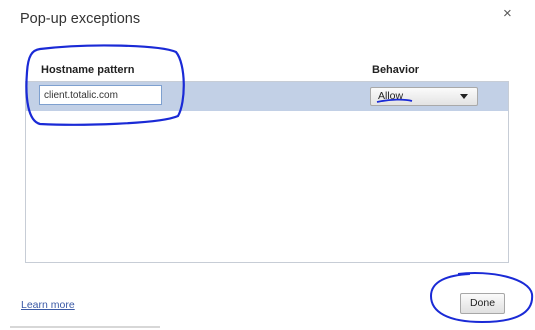  I want to click on done-button: Done, so click(482, 303).